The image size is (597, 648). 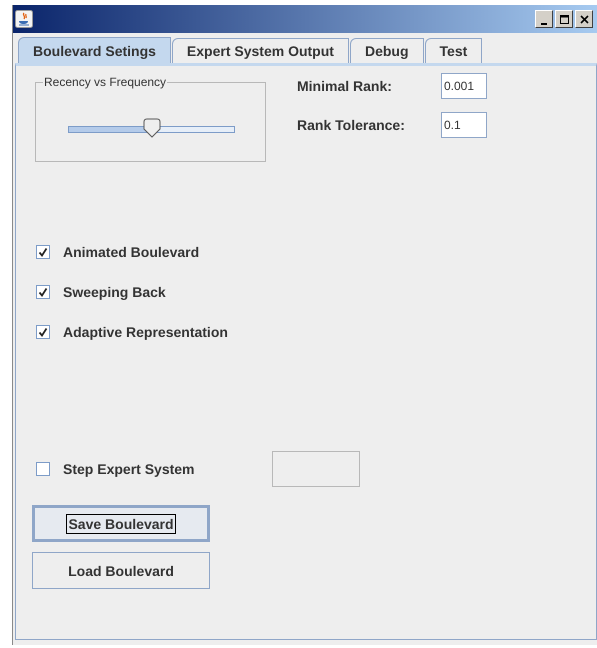 What do you see at coordinates (387, 50) in the screenshot?
I see `tab: Debug` at bounding box center [387, 50].